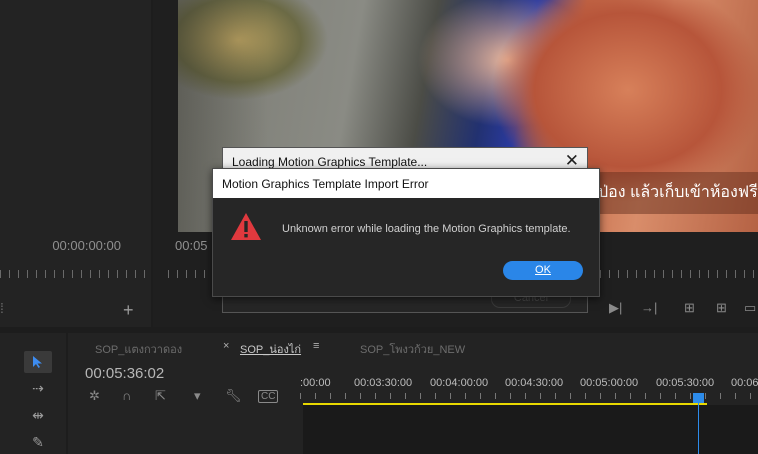 The width and height of the screenshot is (758, 454). I want to click on timeline-tracks, so click(530, 429).